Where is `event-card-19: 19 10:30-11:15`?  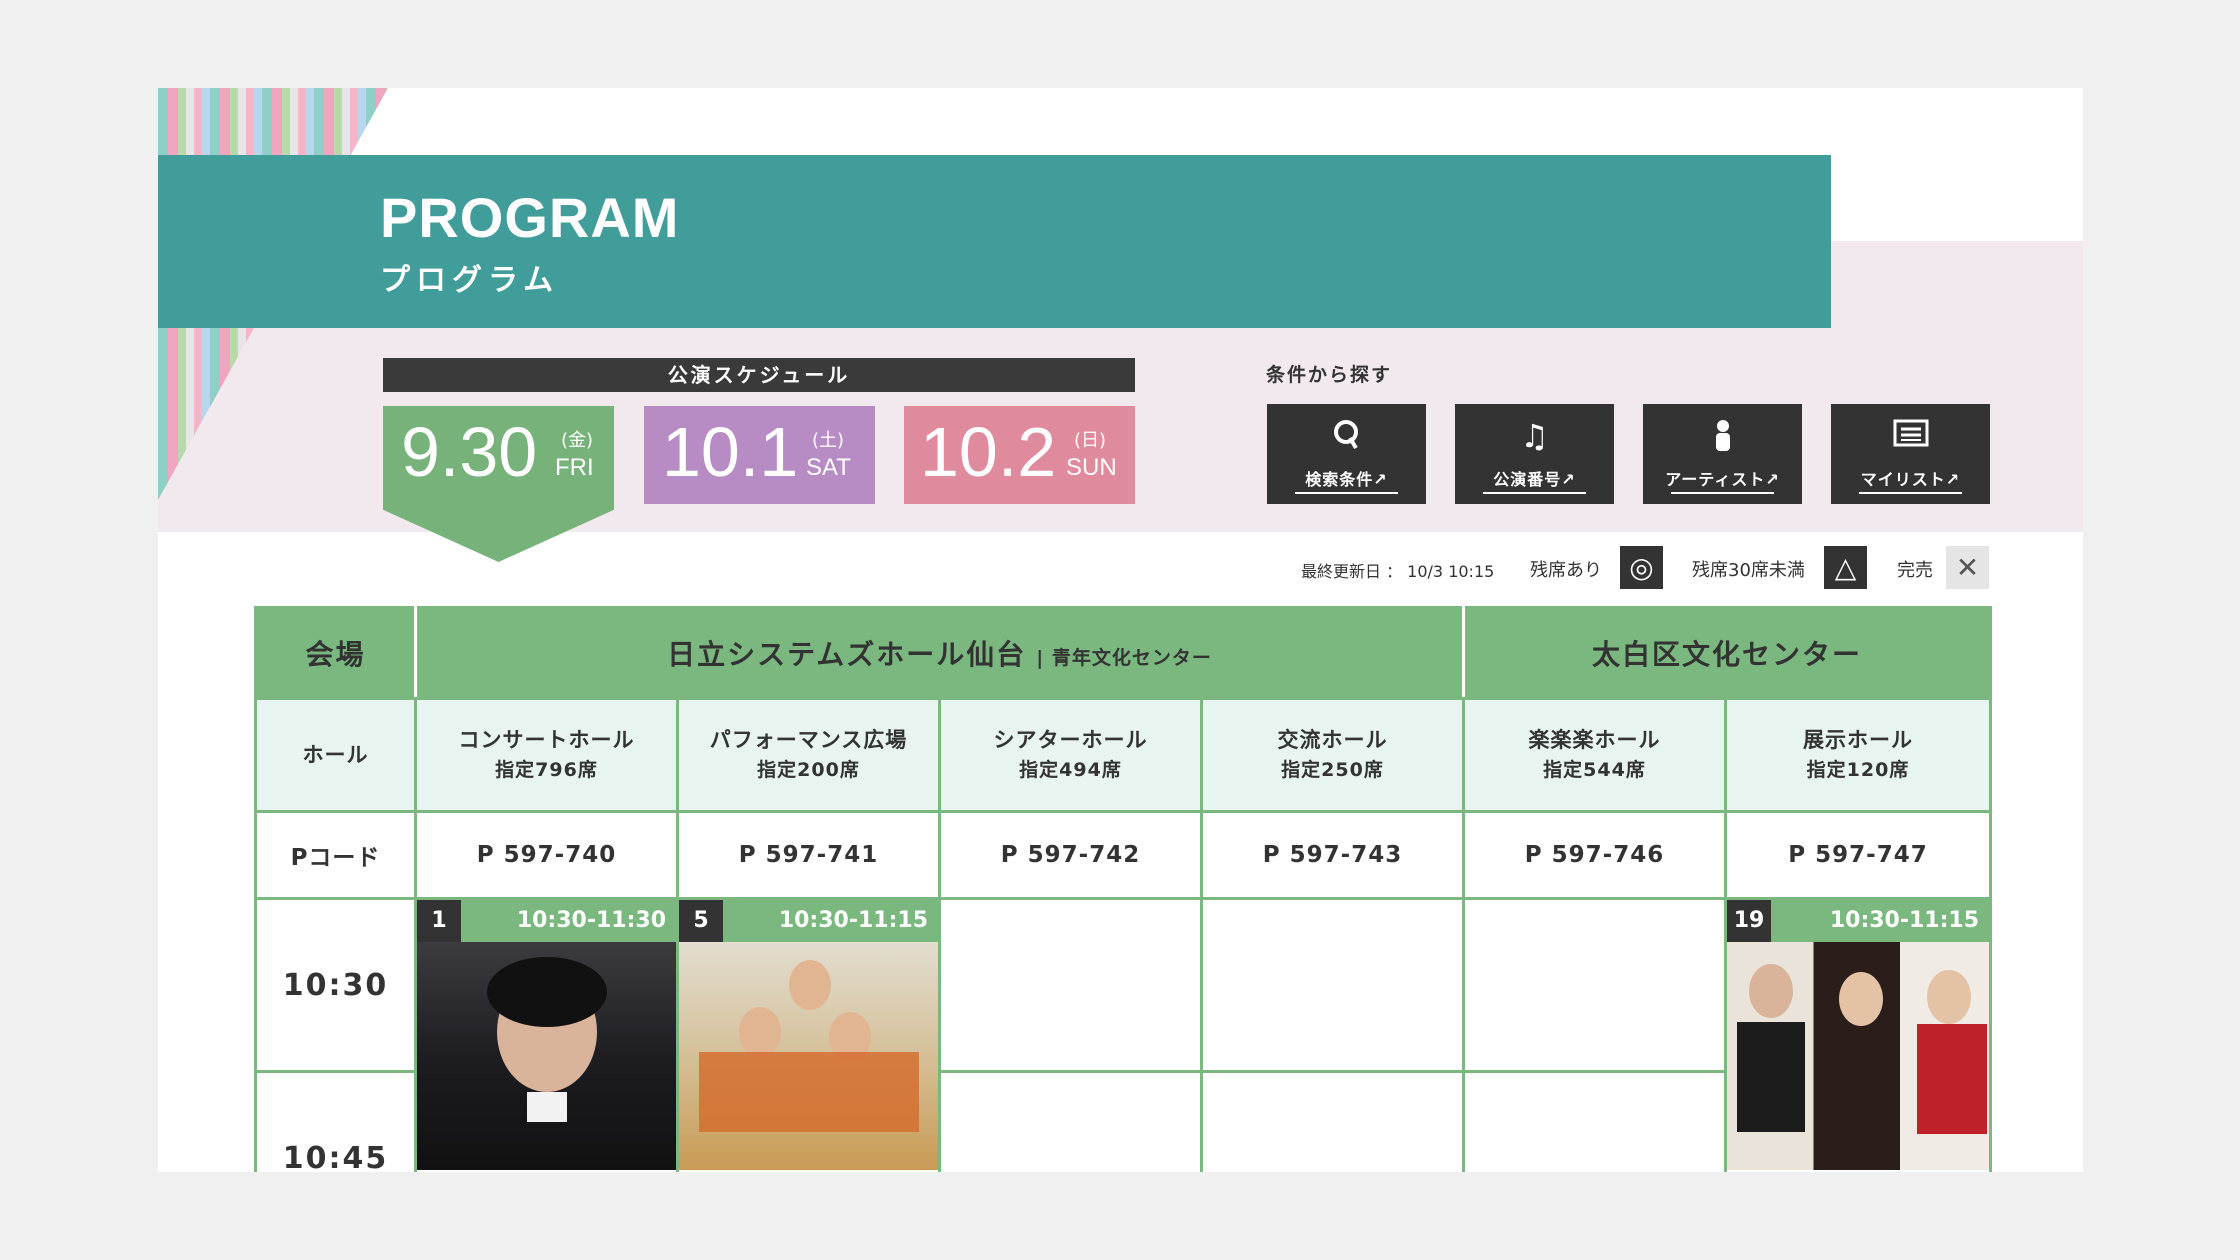
event-card-19: 19 10:30-11:15 is located at coordinates (1858, 1035).